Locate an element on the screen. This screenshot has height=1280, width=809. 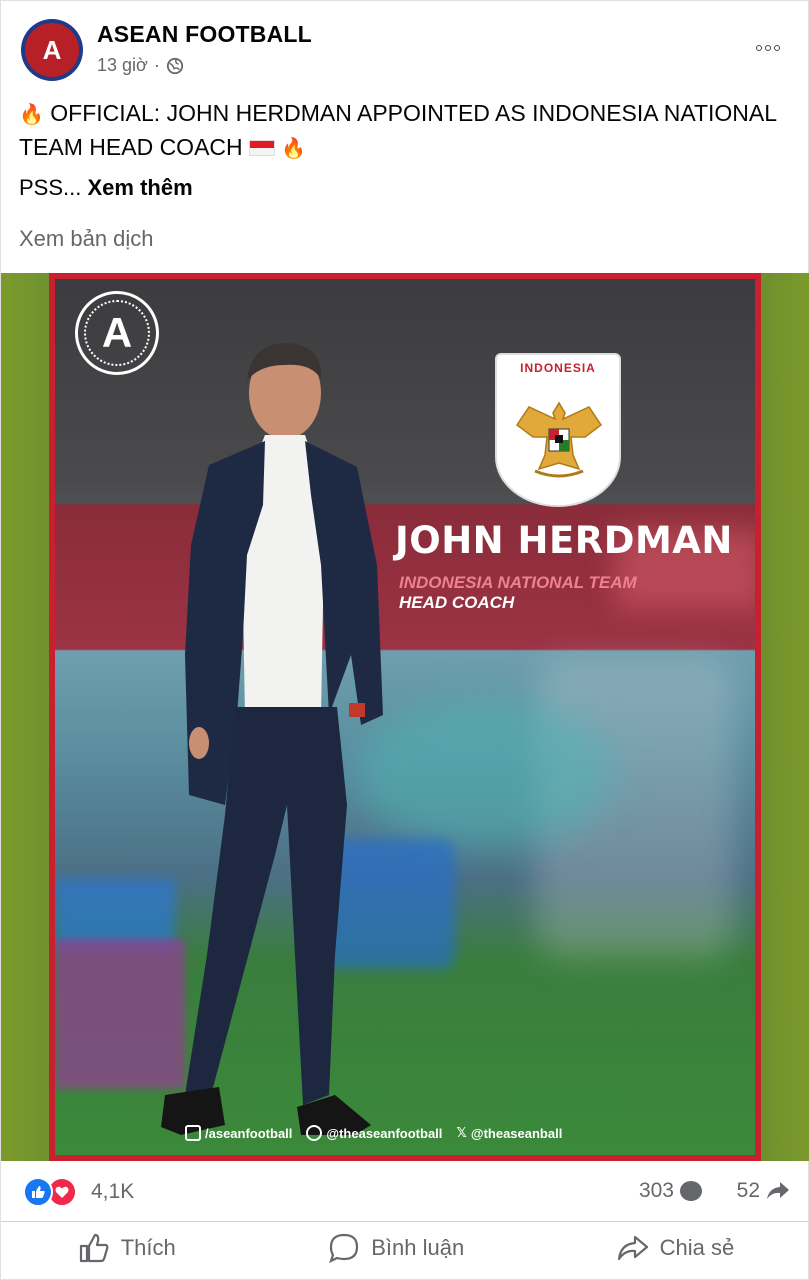
x-icon: 𝕏 is located at coordinates (461, 1132).